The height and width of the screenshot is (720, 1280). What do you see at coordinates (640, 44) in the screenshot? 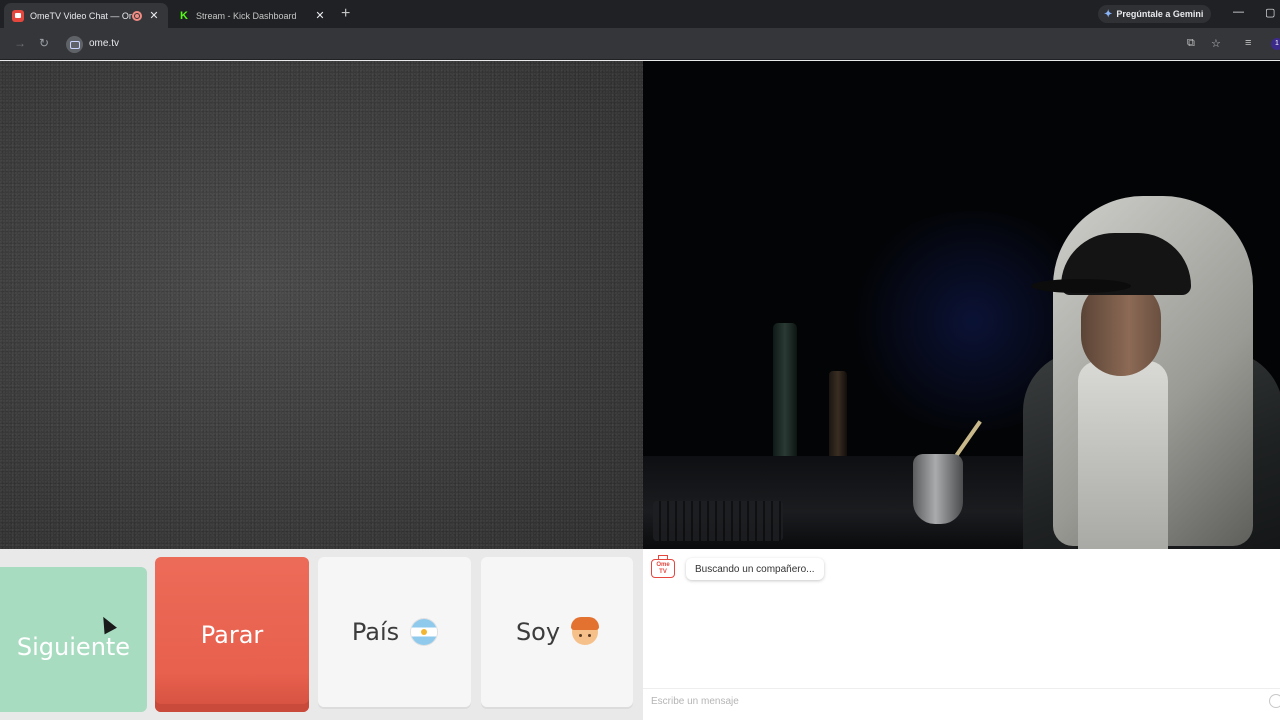
I see `browser-toolbar: → ↻` at bounding box center [640, 44].